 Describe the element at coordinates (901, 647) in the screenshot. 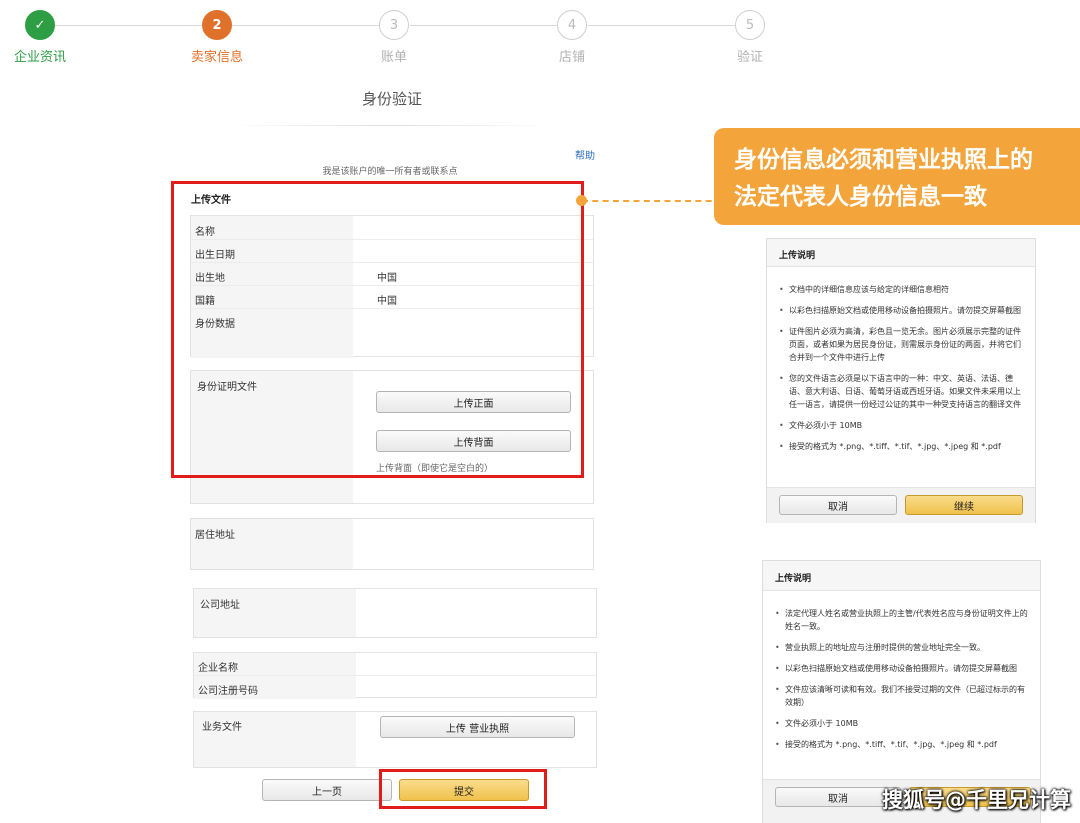

I see `list-item: 营业执照上的地址应与注册时提供的营业地址完全一致。` at that location.